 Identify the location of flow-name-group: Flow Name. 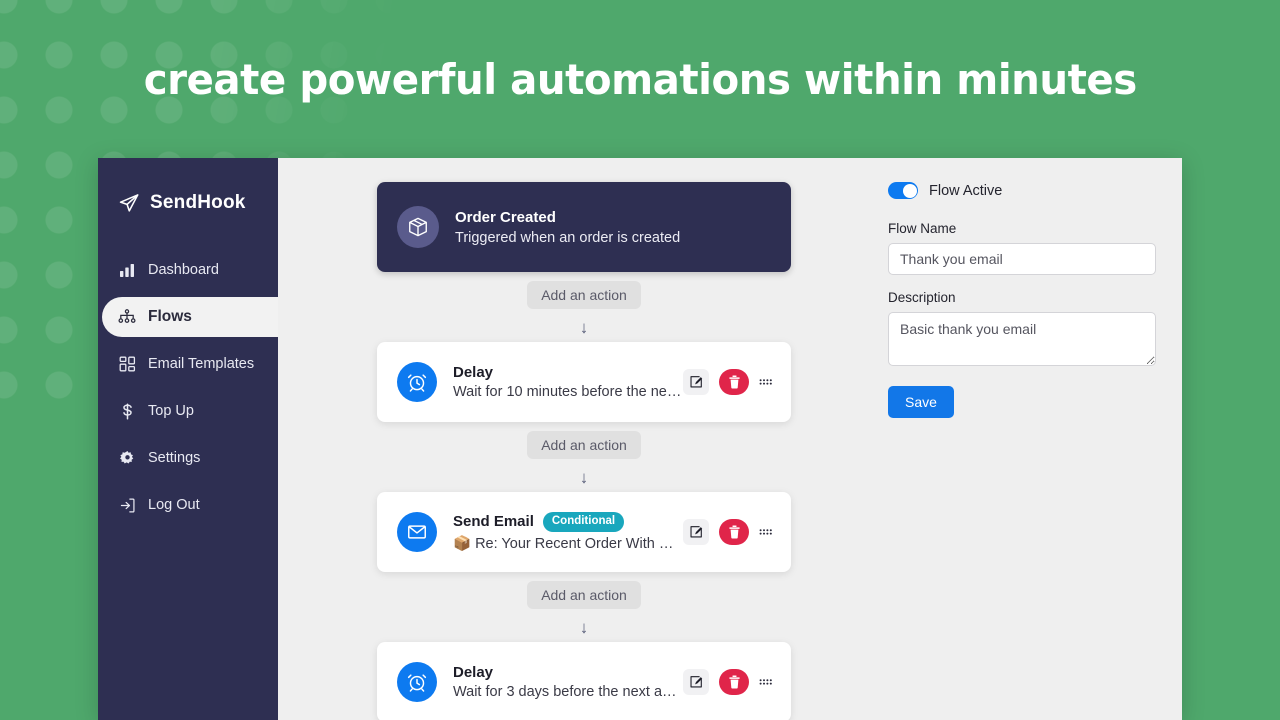
(1022, 248).